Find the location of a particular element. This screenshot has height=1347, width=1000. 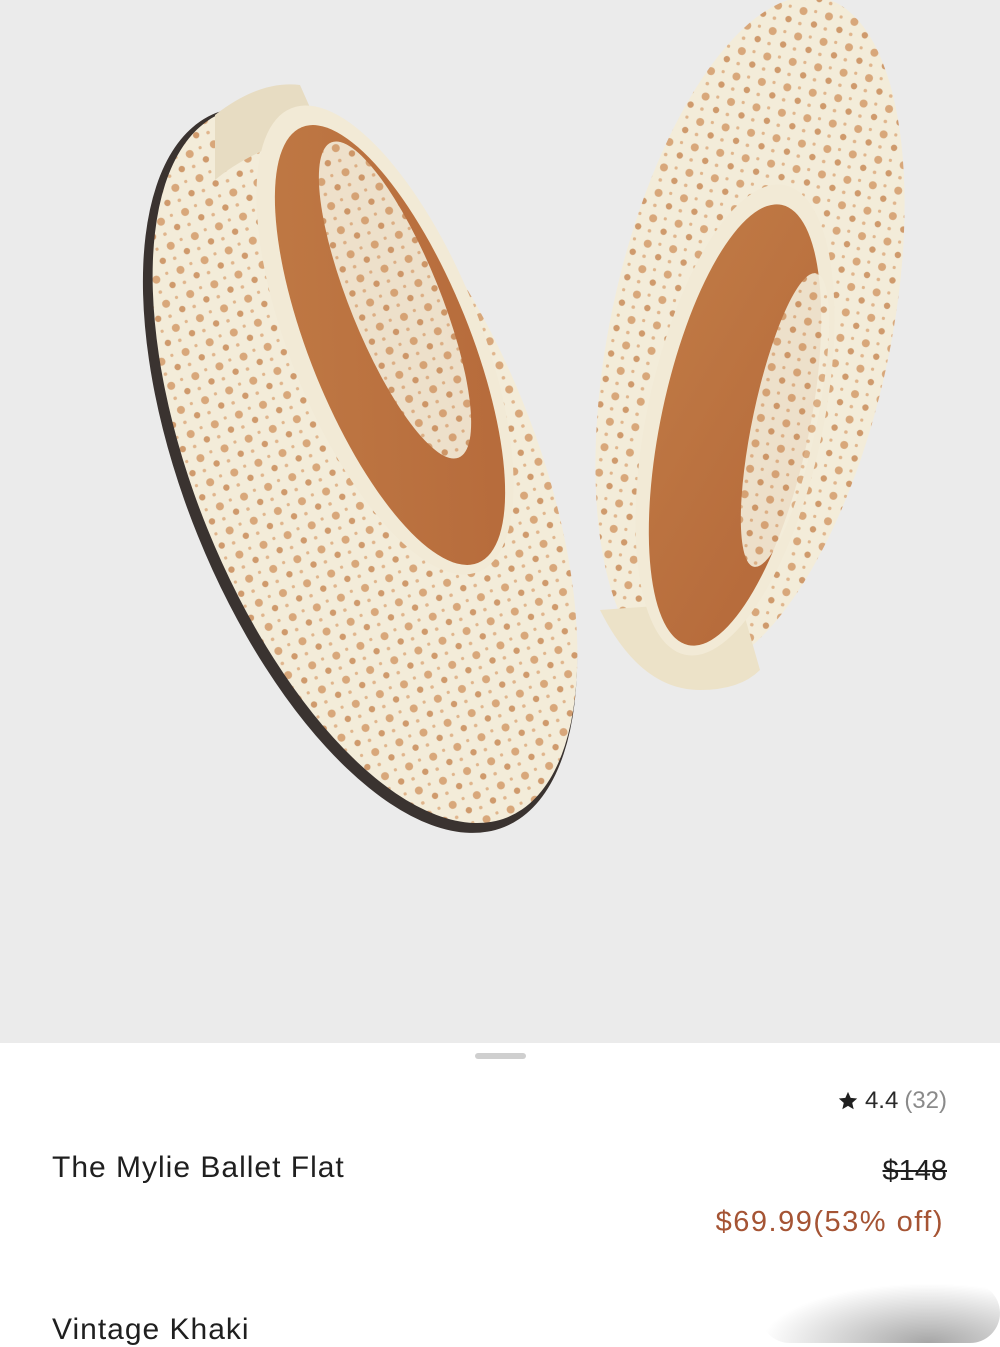

rating-summary: 4.4 (32) is located at coordinates (892, 1101).